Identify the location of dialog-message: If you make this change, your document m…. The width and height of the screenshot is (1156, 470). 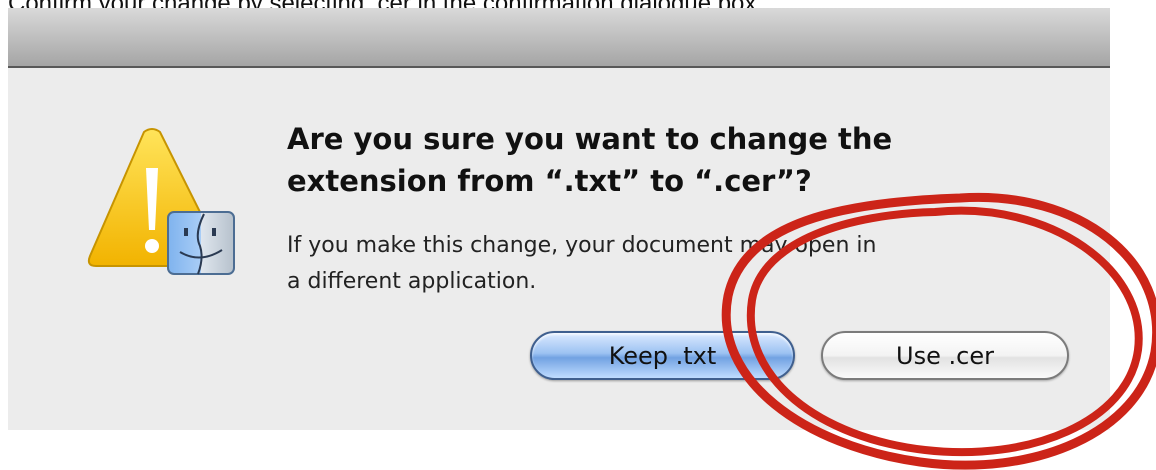
(581, 264).